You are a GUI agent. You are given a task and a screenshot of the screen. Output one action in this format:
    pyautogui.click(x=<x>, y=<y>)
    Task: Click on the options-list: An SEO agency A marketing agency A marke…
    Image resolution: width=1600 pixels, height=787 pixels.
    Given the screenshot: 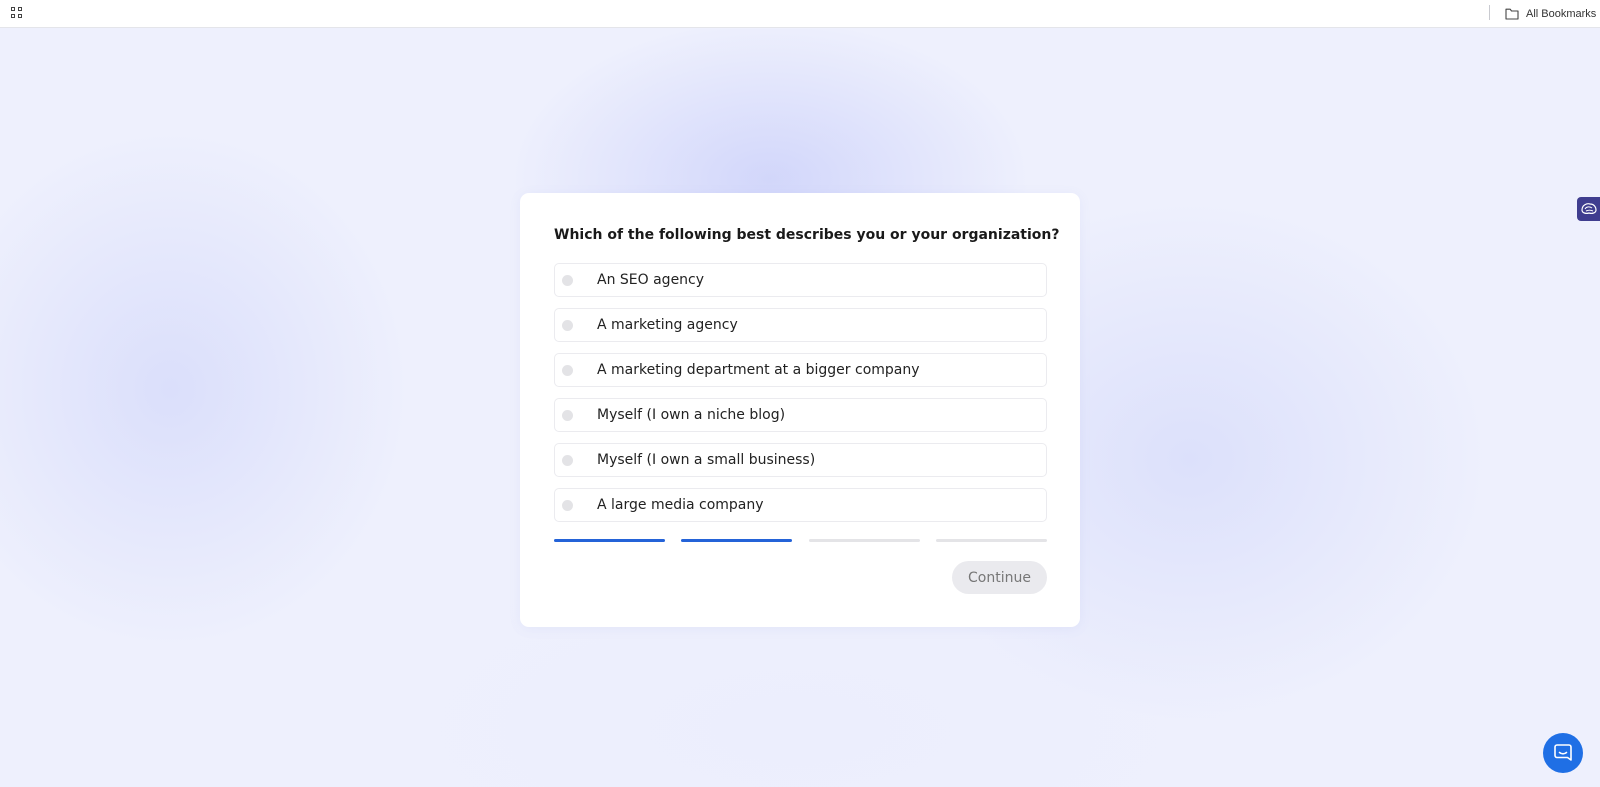 What is the action you would take?
    pyautogui.click(x=800, y=398)
    